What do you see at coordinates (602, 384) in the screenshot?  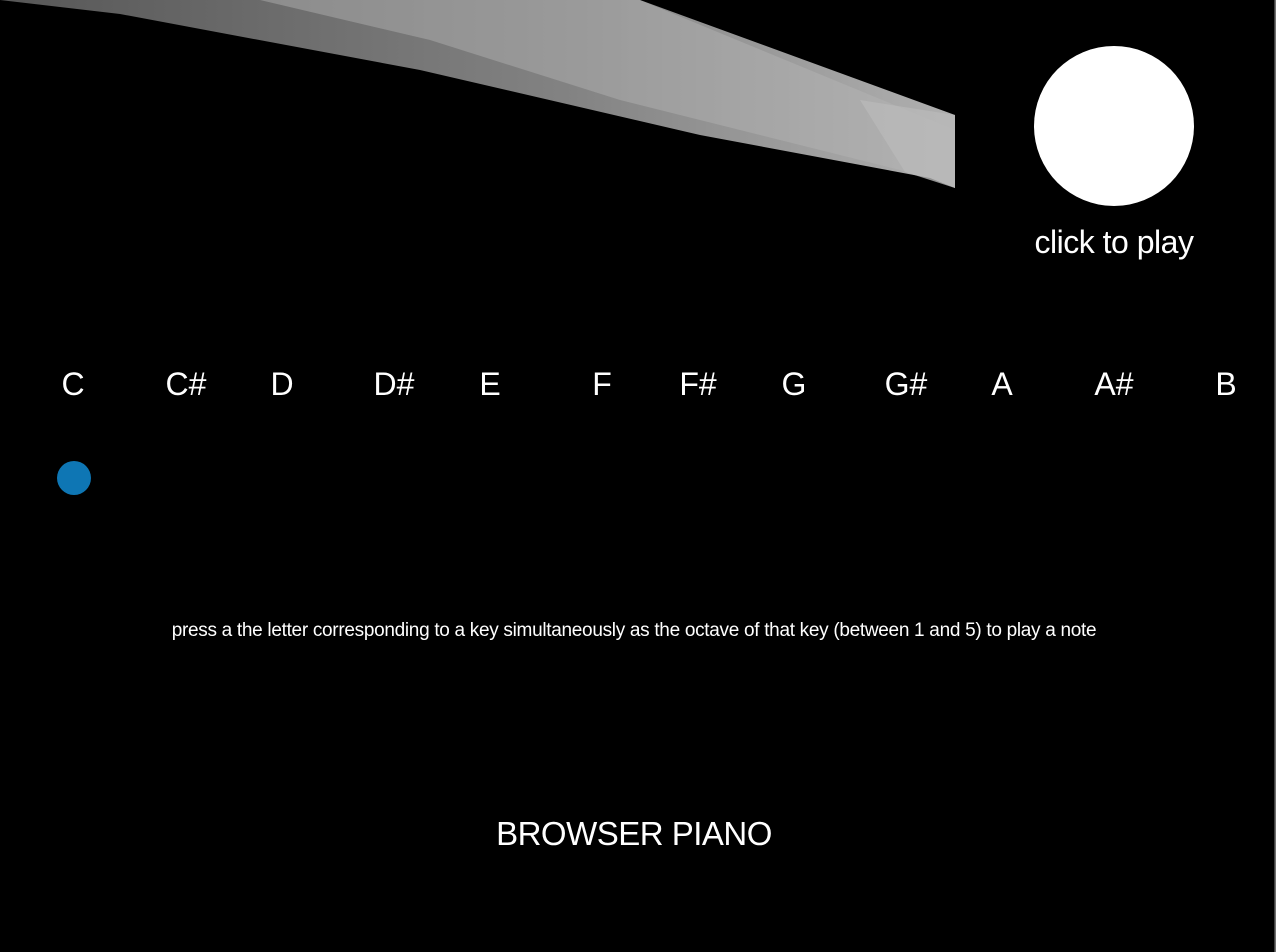 I see `key-f: F` at bounding box center [602, 384].